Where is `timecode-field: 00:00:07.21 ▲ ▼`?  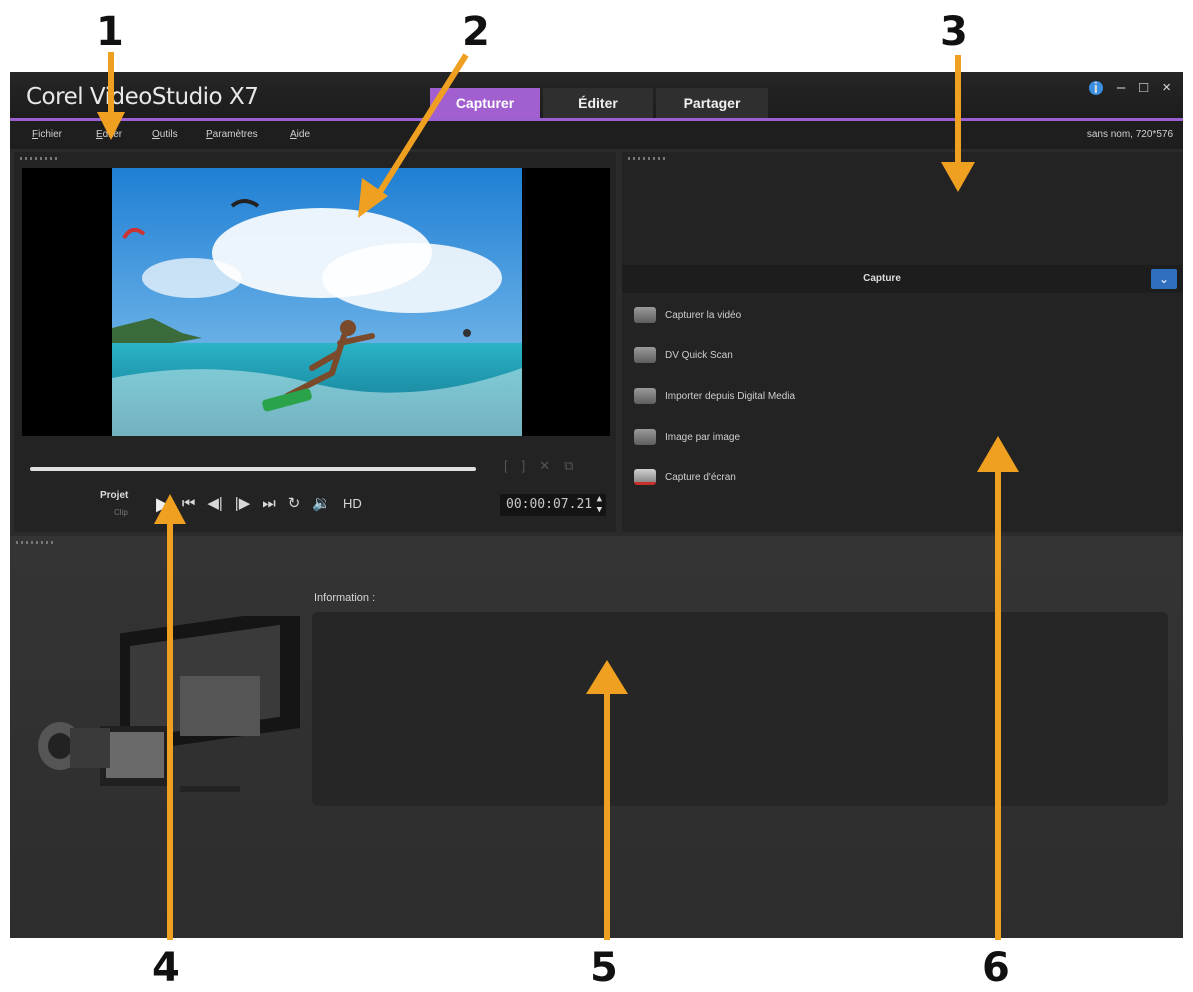
timecode-field: 00:00:07.21 ▲ ▼ is located at coordinates (553, 505).